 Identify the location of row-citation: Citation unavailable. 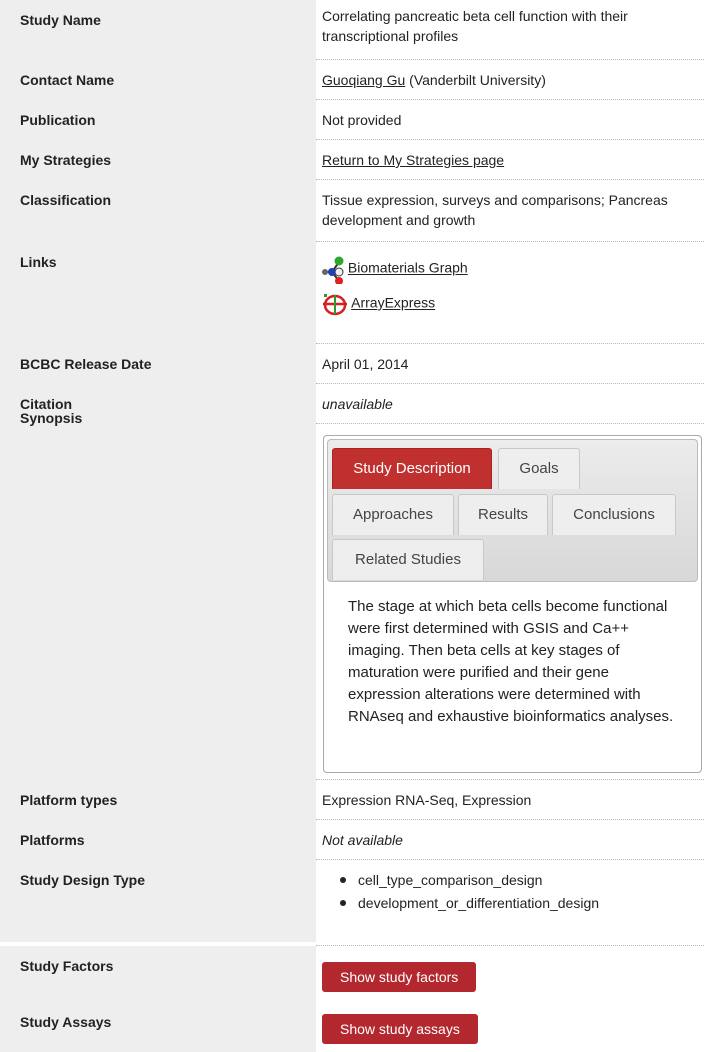
(352, 404).